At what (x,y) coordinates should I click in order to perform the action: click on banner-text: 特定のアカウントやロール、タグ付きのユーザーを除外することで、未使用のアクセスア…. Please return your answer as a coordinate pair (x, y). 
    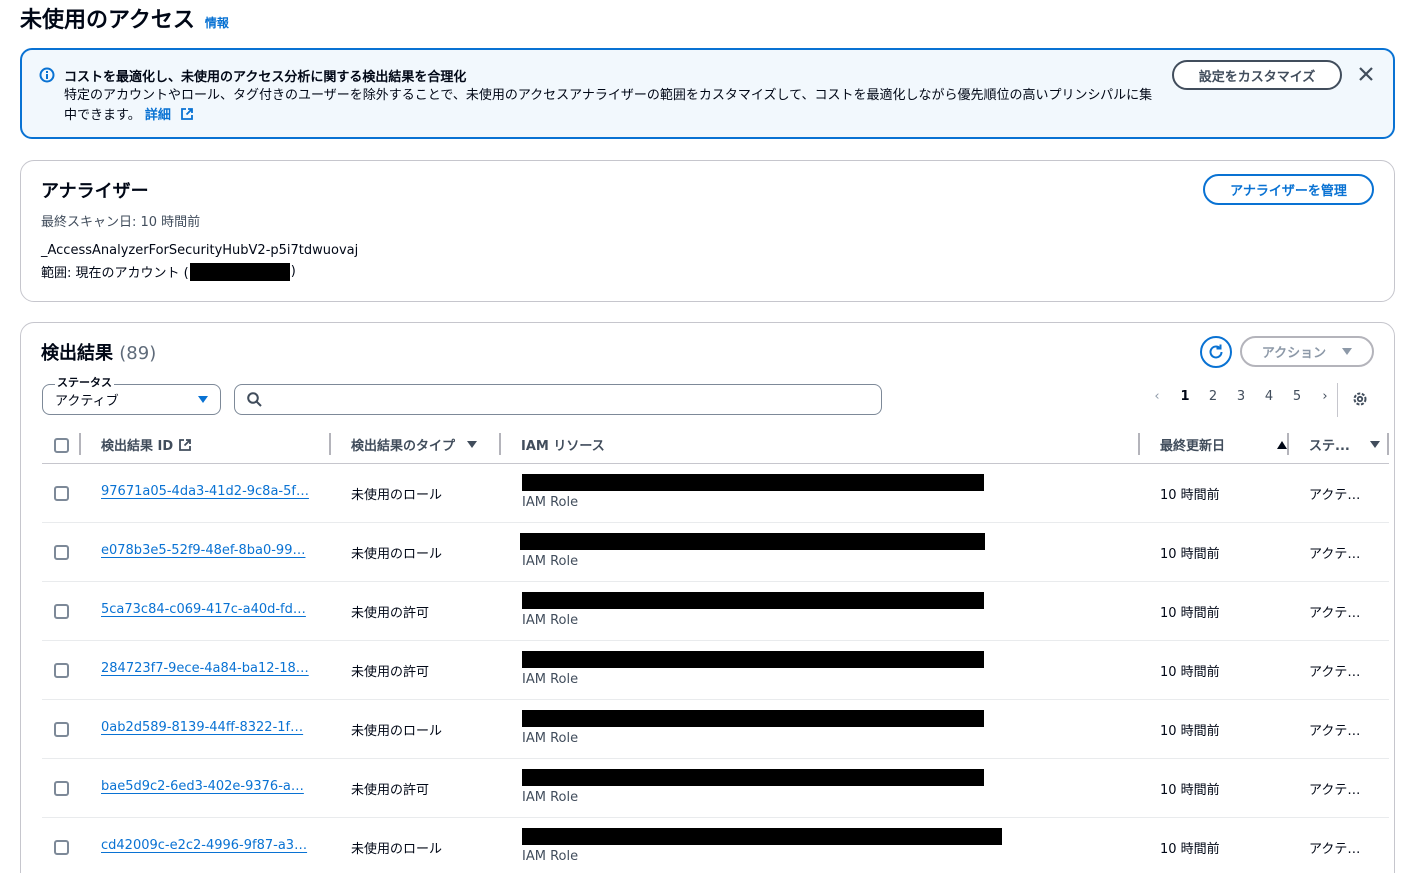
    Looking at the image, I should click on (608, 105).